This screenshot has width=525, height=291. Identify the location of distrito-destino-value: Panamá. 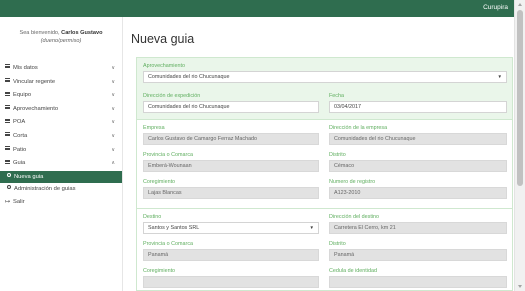
(344, 254).